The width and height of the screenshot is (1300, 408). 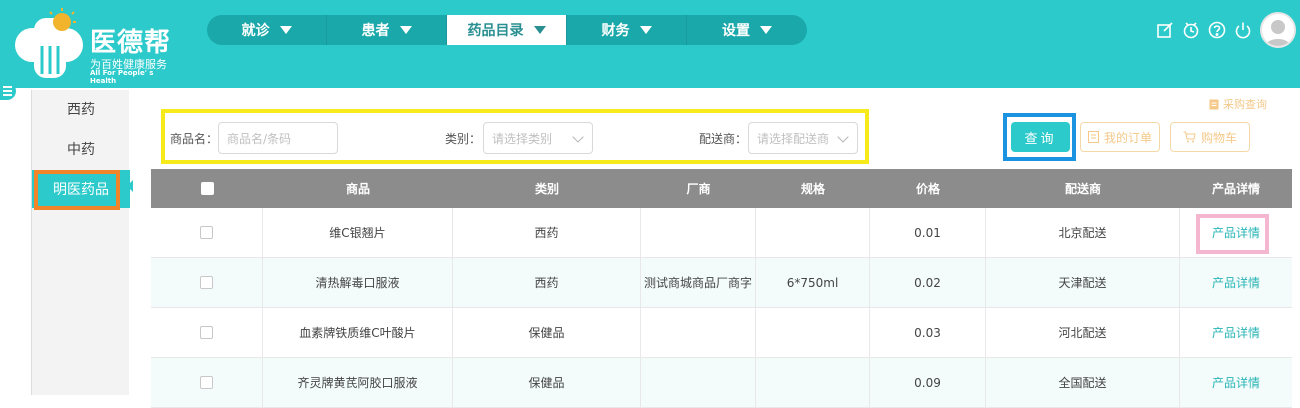 What do you see at coordinates (1093, 137) in the screenshot?
I see `order-icon` at bounding box center [1093, 137].